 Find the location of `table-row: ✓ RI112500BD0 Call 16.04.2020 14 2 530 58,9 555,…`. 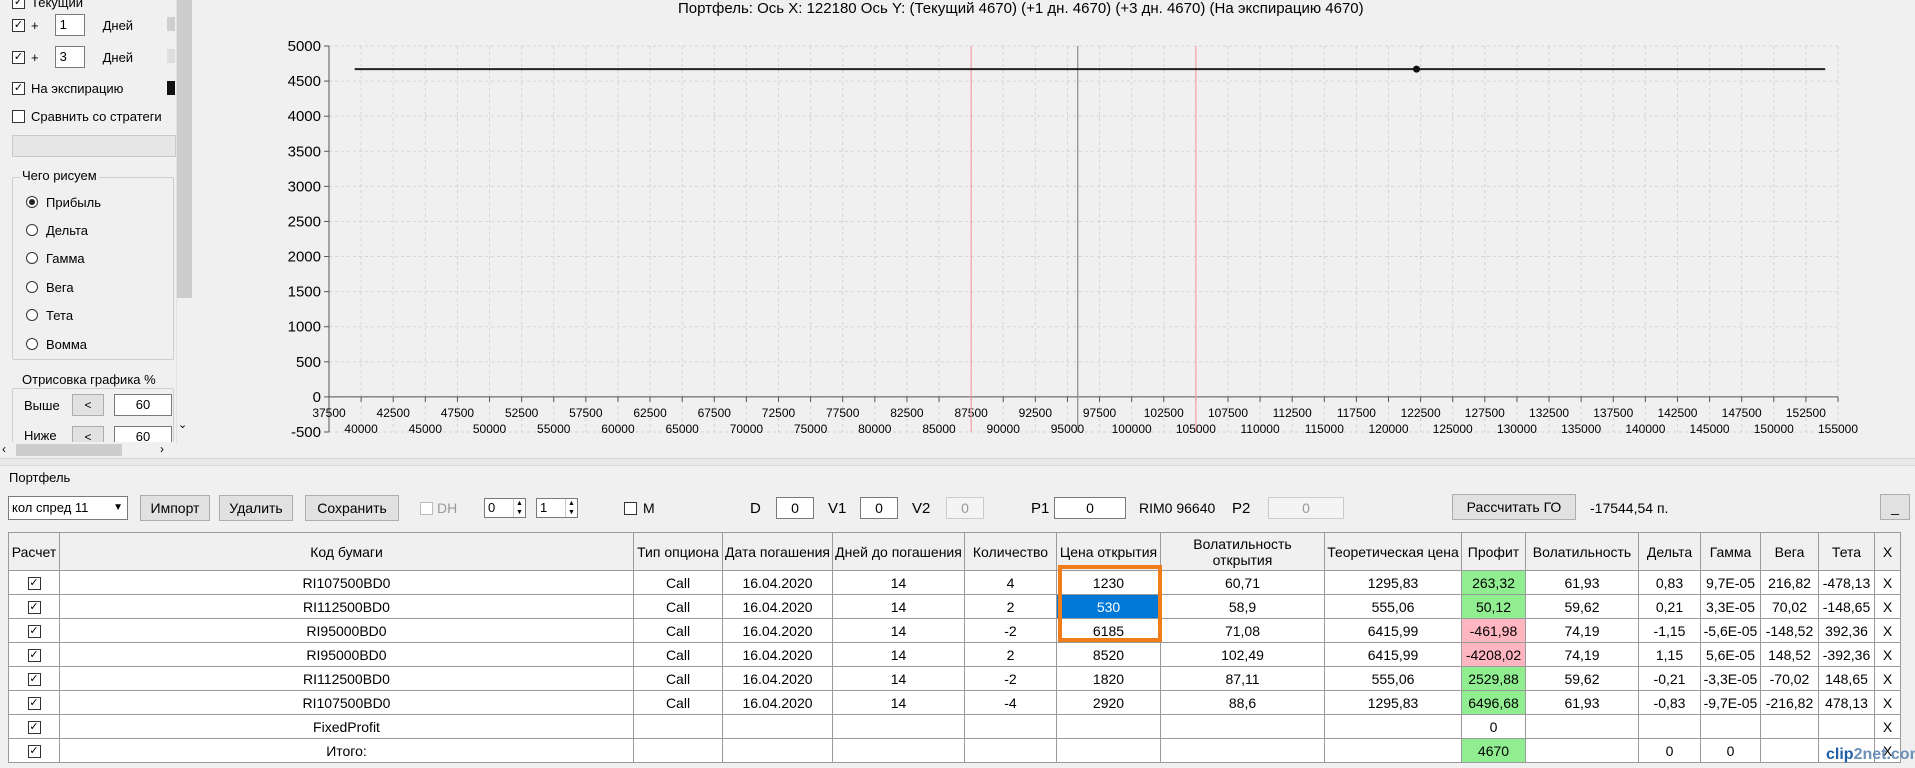

table-row: ✓ RI112500BD0 Call 16.04.2020 14 2 530 58,9 555,… is located at coordinates (954, 606).